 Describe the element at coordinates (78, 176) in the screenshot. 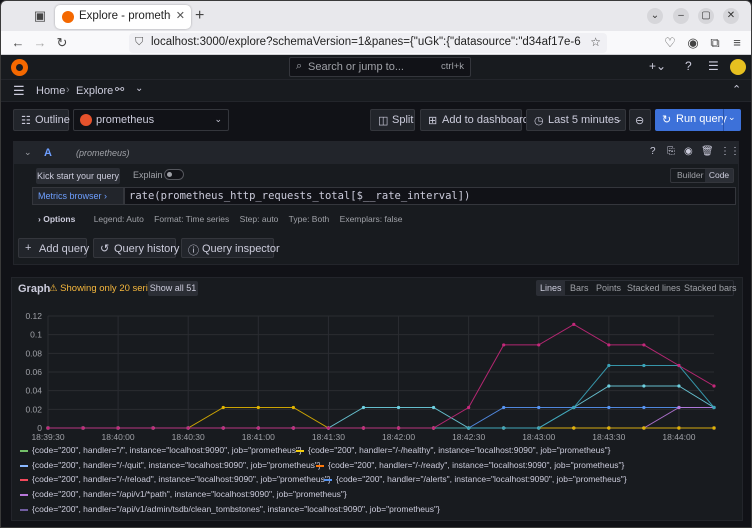

I see `kick-start-button: Kick start your query` at that location.